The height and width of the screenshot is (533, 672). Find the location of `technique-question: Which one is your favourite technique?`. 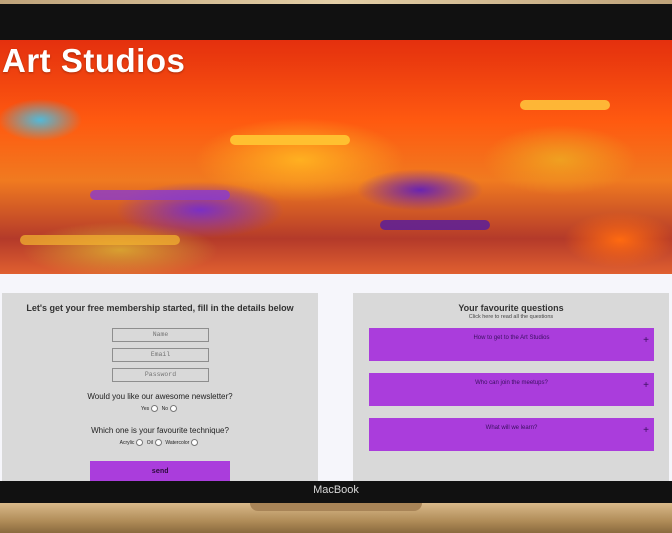

technique-question: Which one is your favourite technique? is located at coordinates (160, 430).